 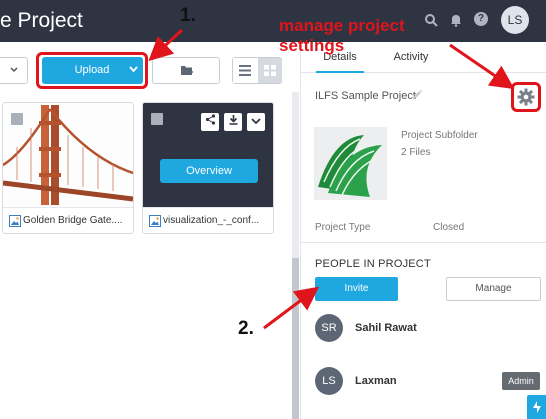 I want to click on member-name: Laxman, so click(x=376, y=381).